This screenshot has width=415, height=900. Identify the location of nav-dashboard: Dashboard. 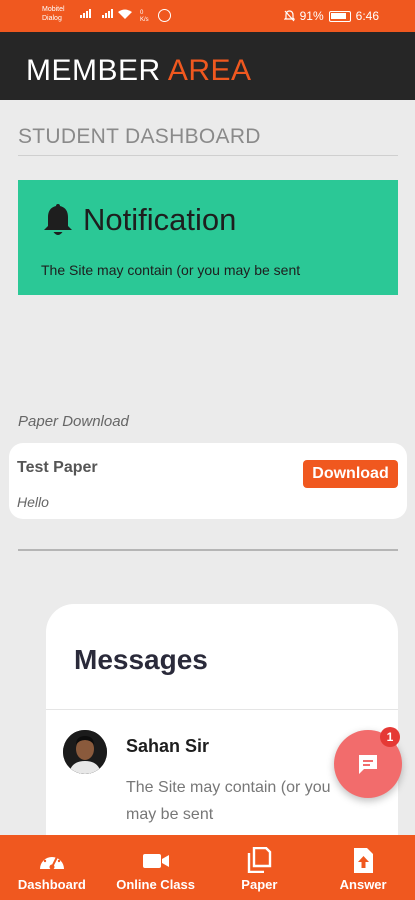
(52, 867).